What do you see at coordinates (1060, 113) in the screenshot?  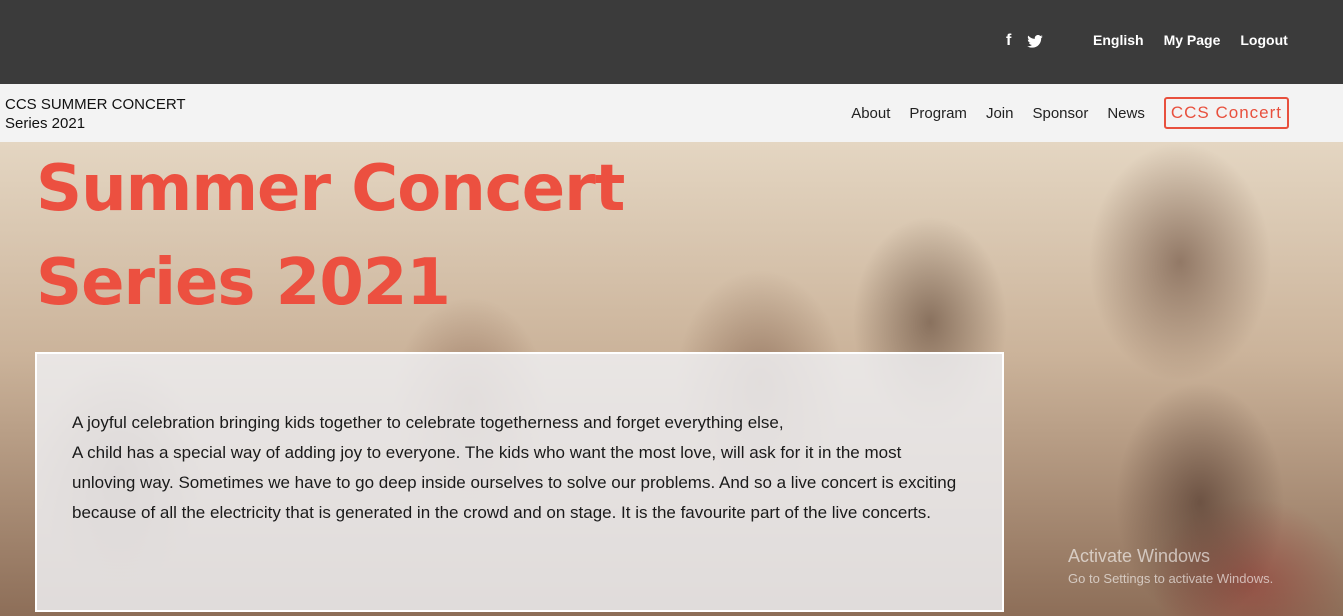 I see `nav-sponsor: Sponsor` at bounding box center [1060, 113].